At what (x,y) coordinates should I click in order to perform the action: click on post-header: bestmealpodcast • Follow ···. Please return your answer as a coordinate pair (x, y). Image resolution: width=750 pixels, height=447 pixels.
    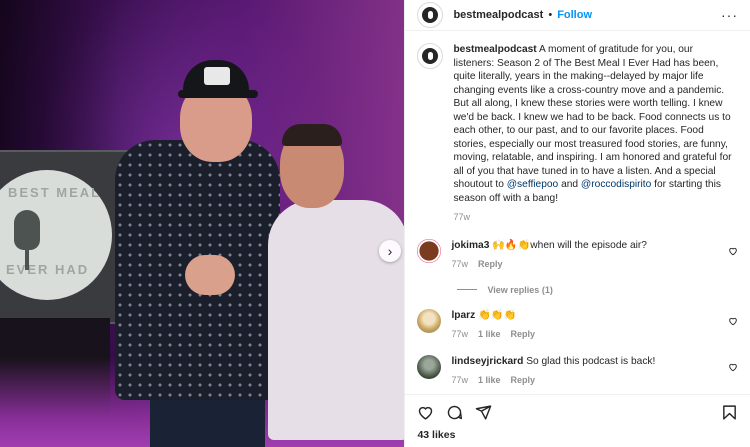
    Looking at the image, I should click on (577, 15).